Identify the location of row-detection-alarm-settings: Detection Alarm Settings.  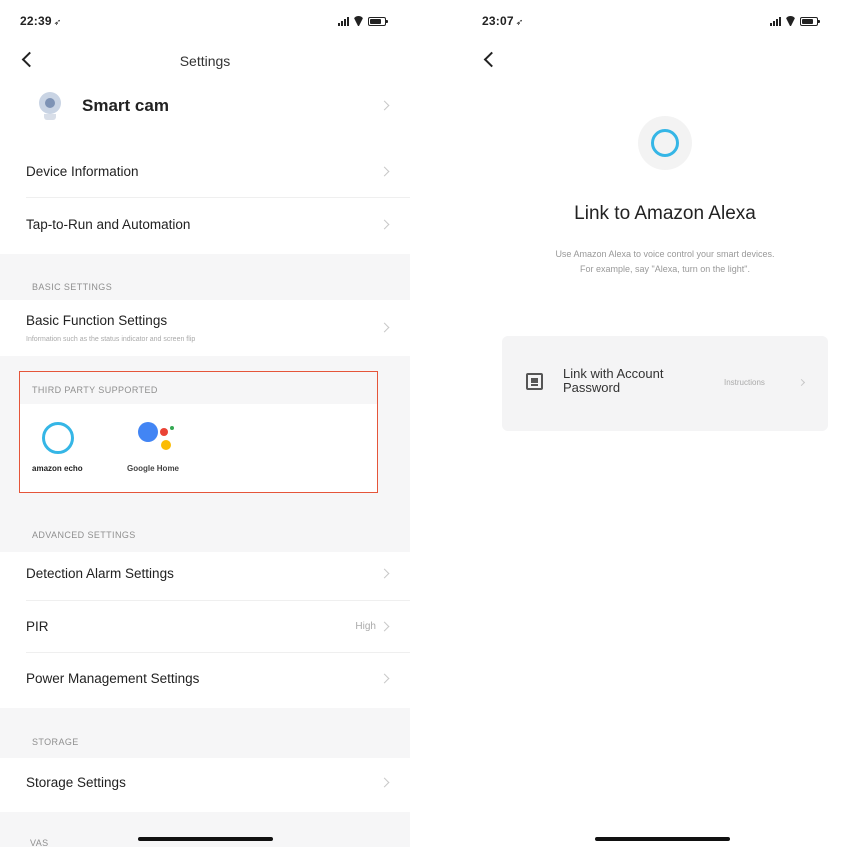
(205, 574).